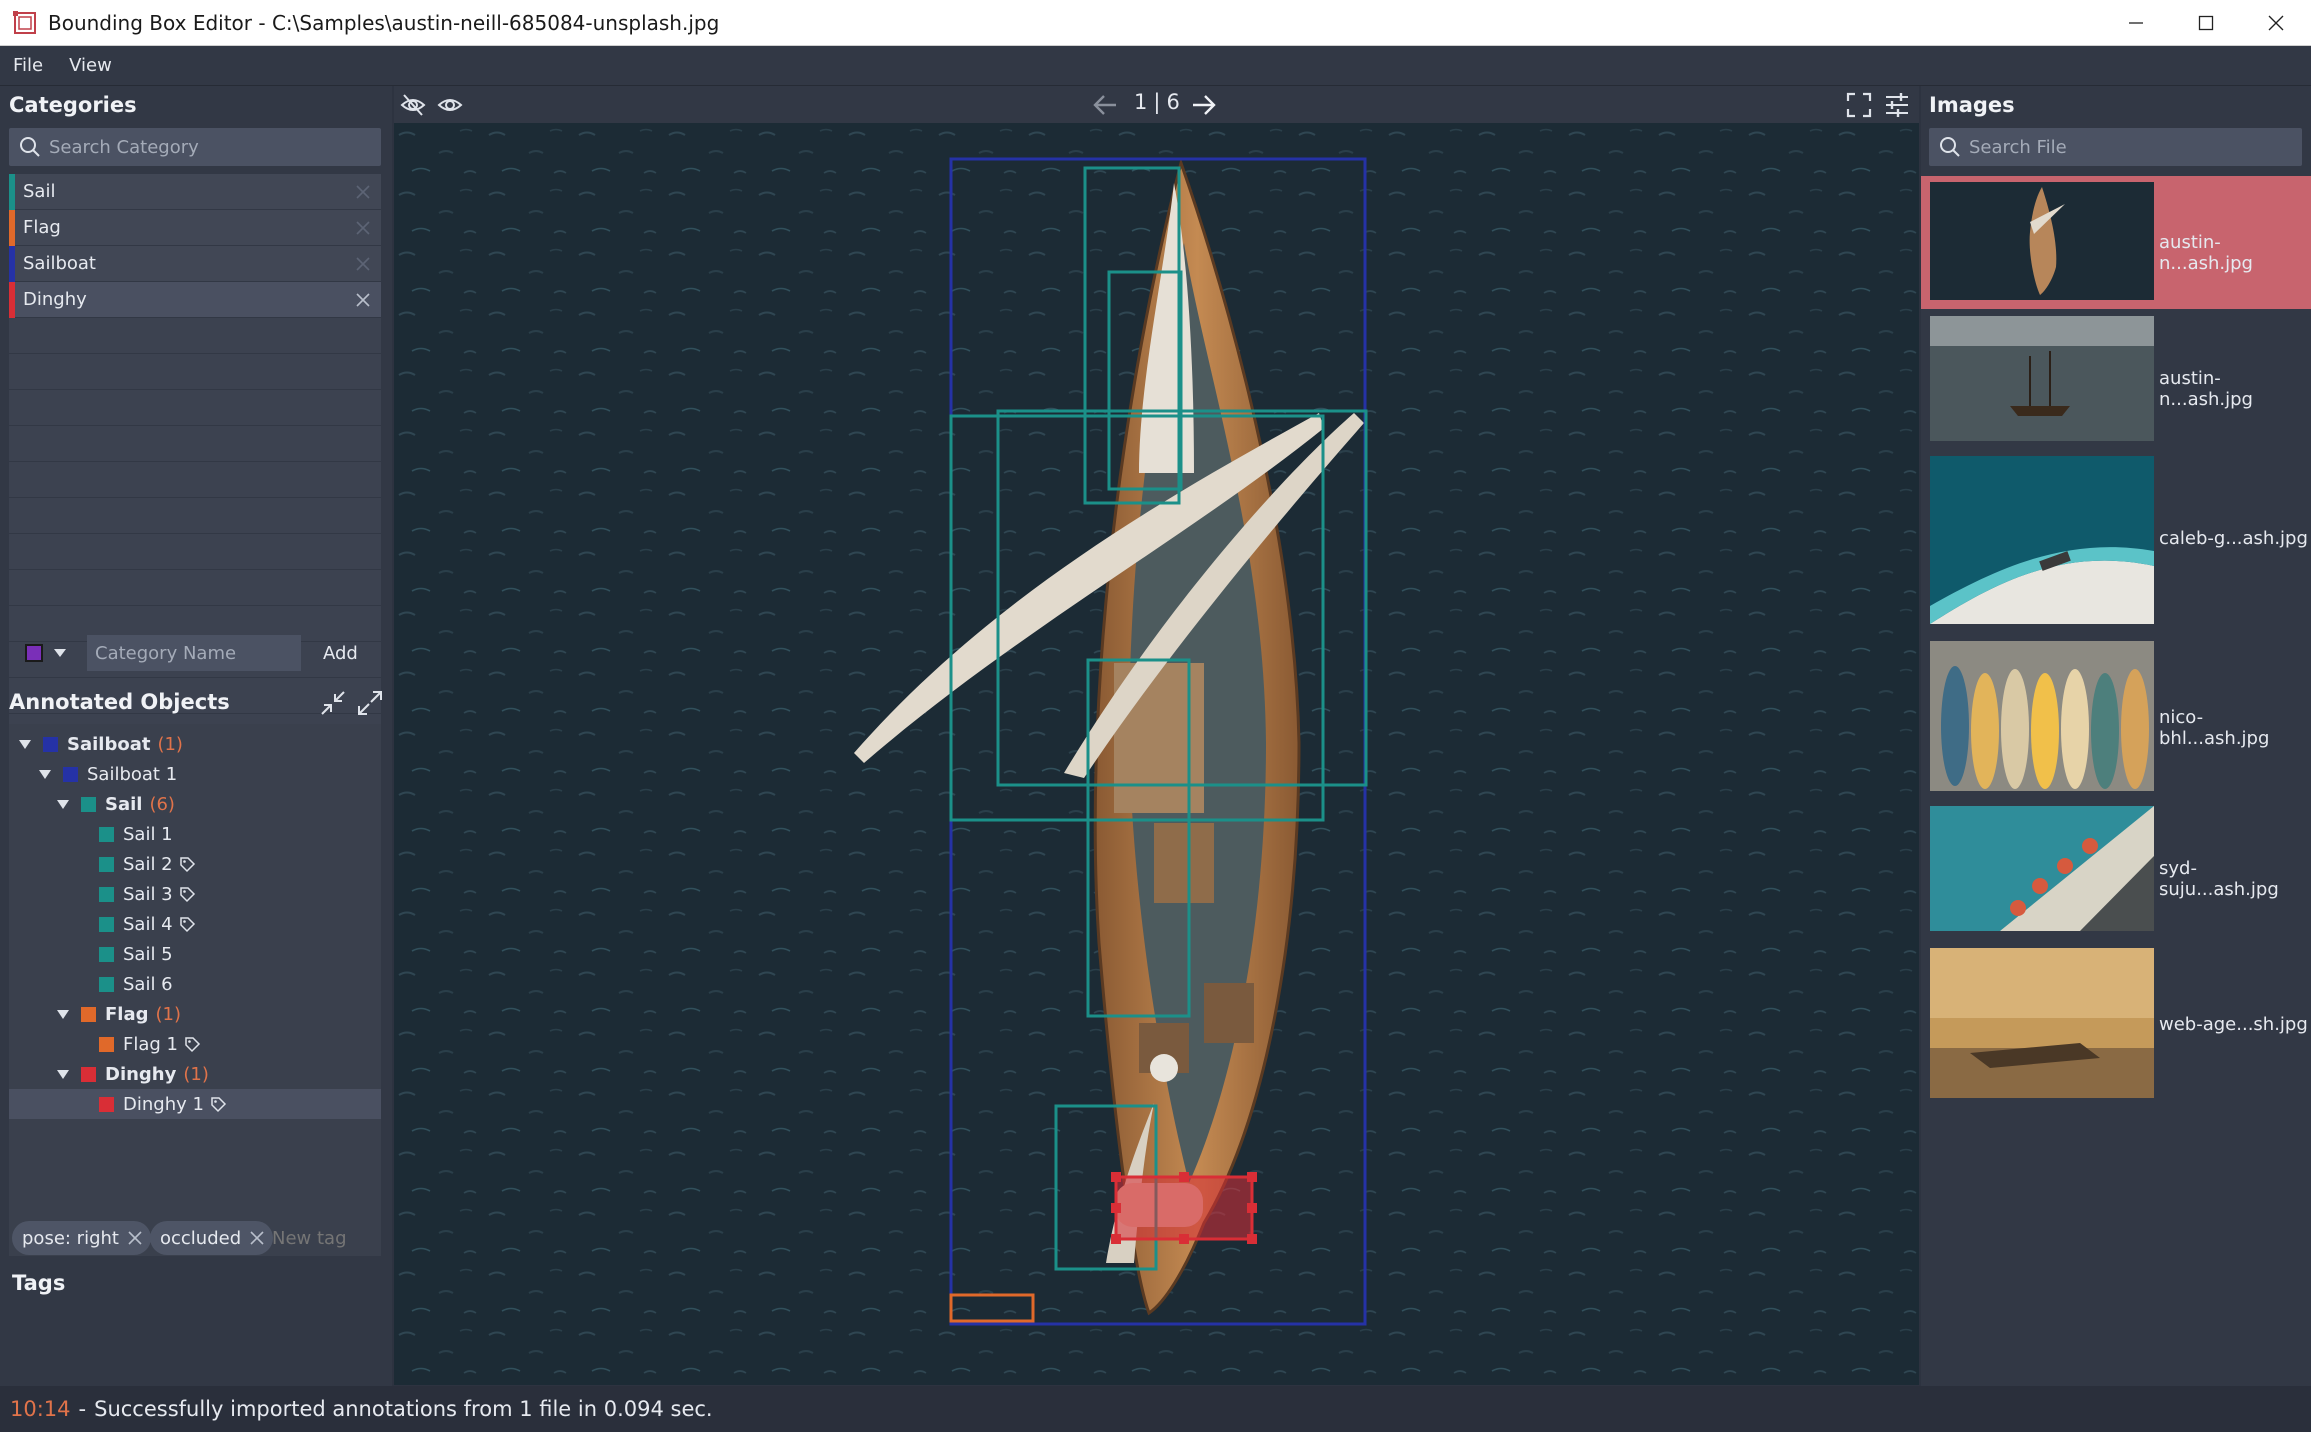 Image resolution: width=2311 pixels, height=1432 pixels. I want to click on image-counter: 1 | 6, so click(1157, 102).